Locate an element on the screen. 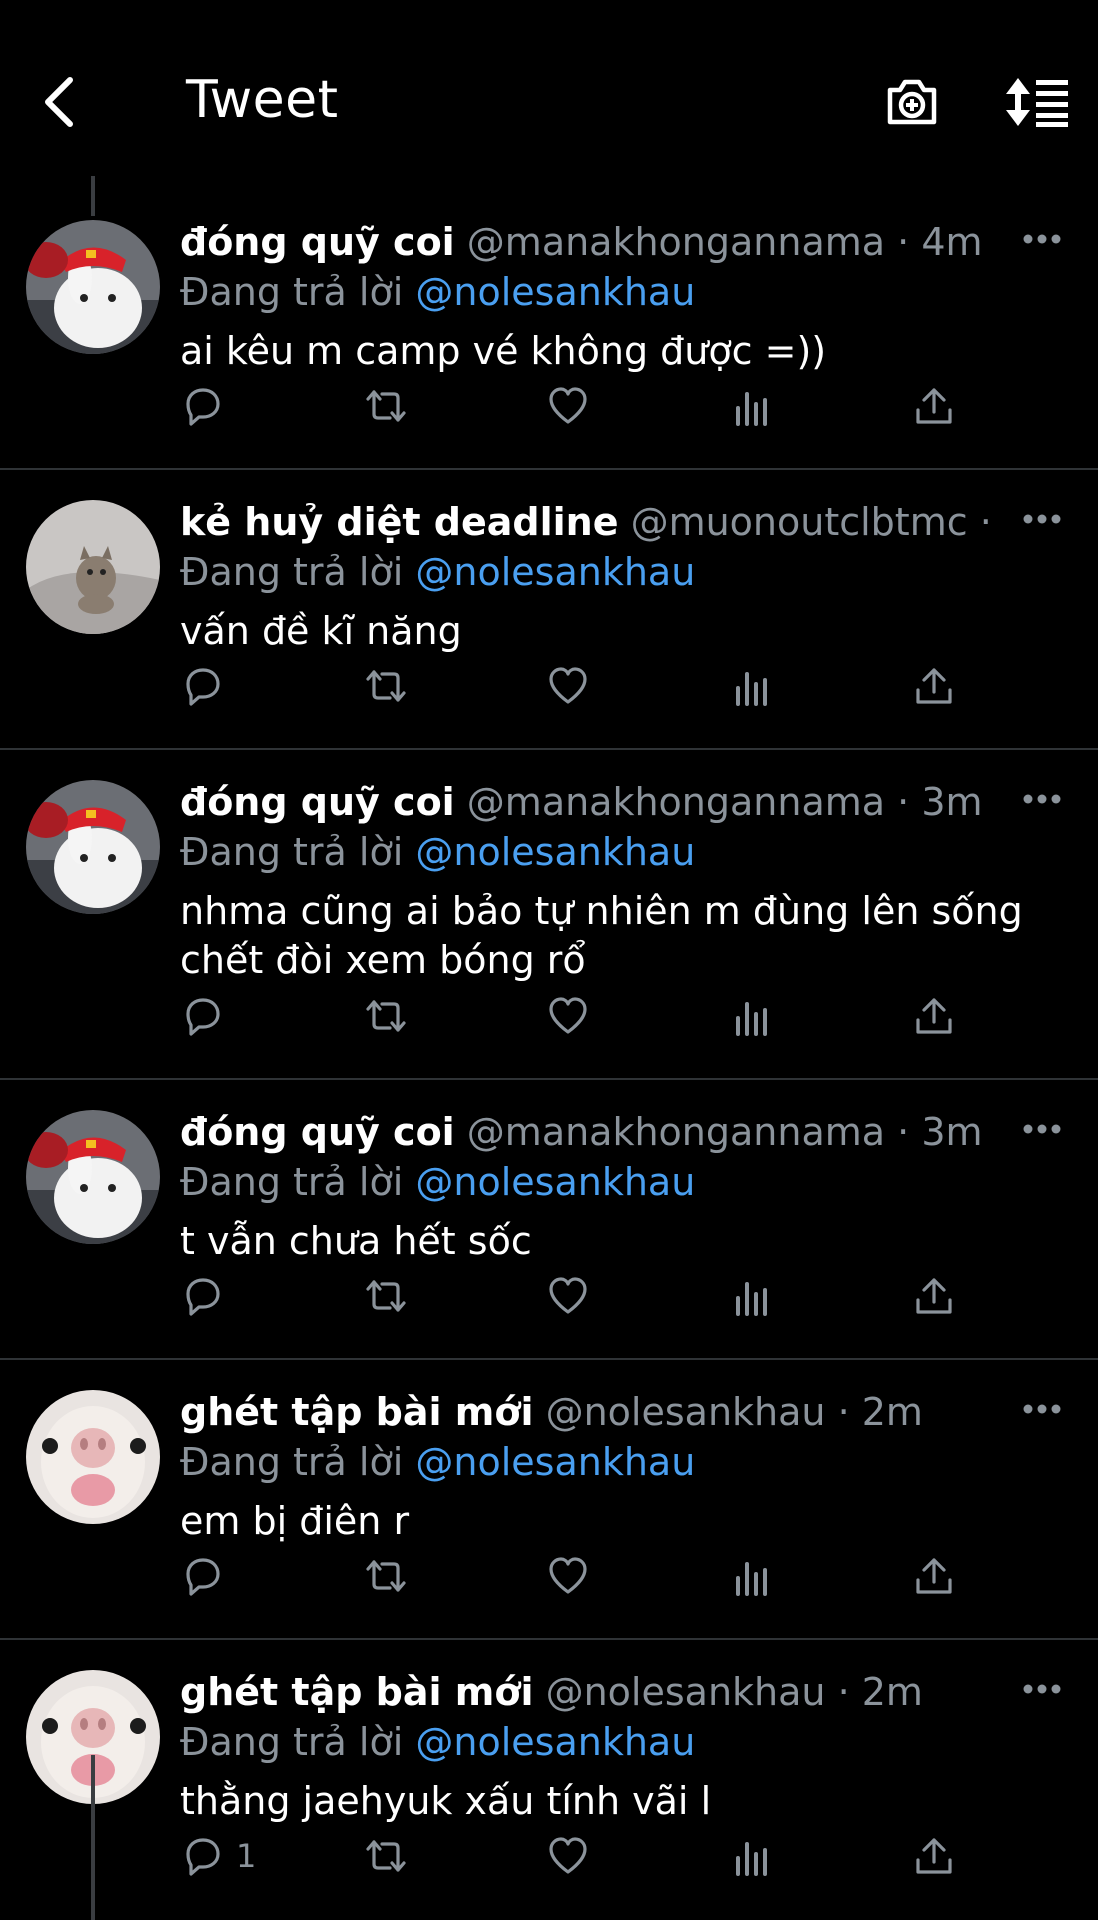  reply-count: 1 is located at coordinates (246, 1856).